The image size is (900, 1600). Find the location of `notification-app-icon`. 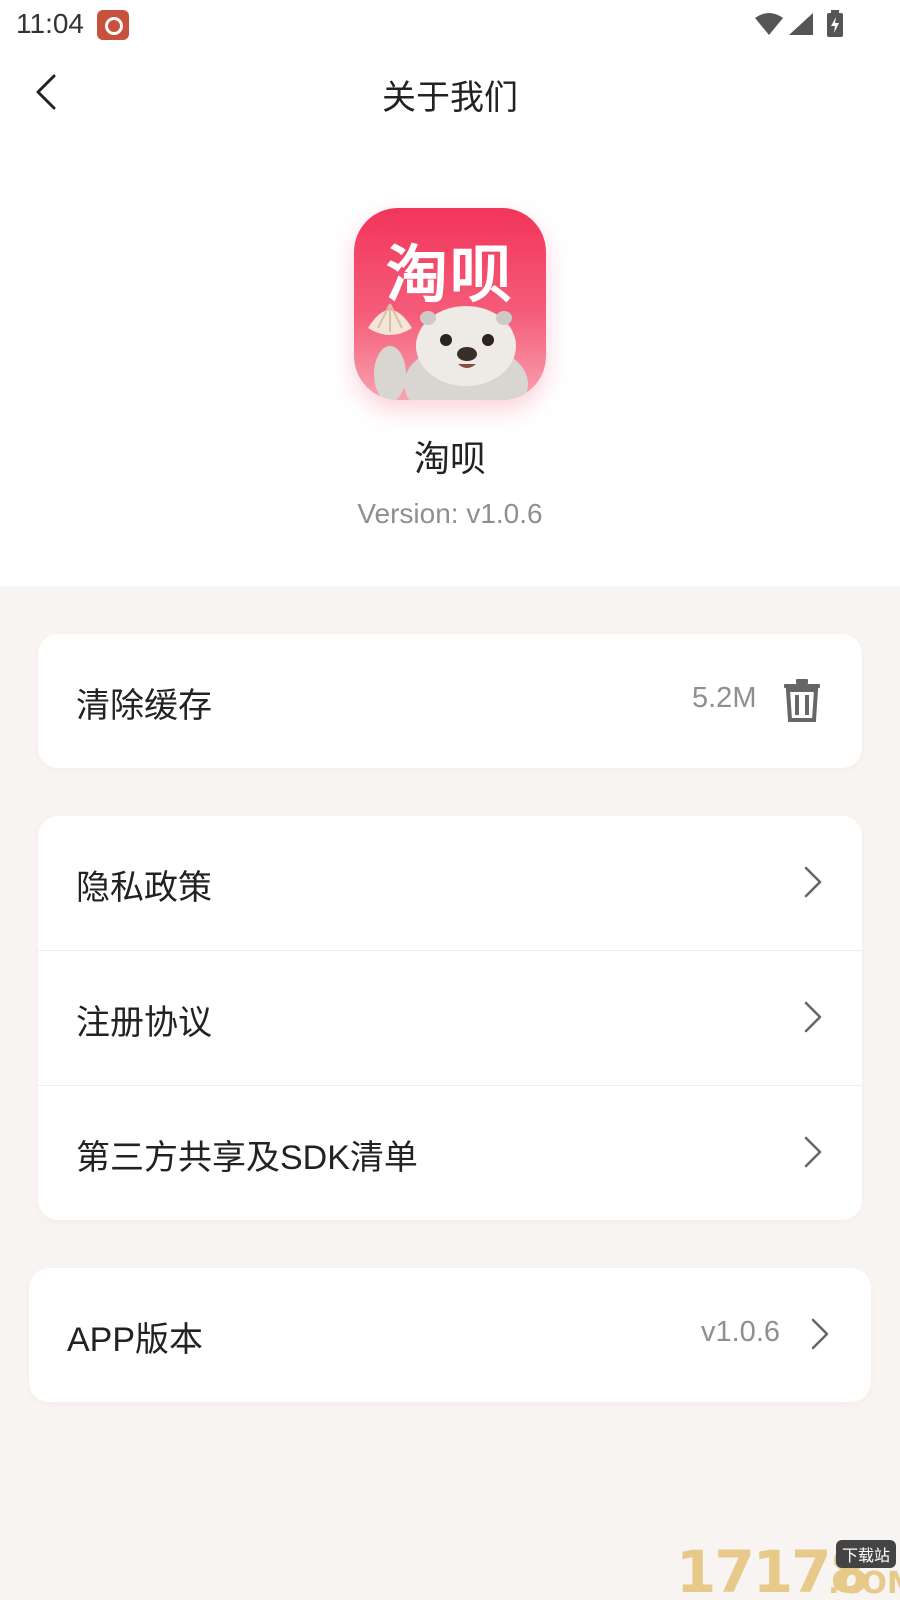

notification-app-icon is located at coordinates (113, 25).